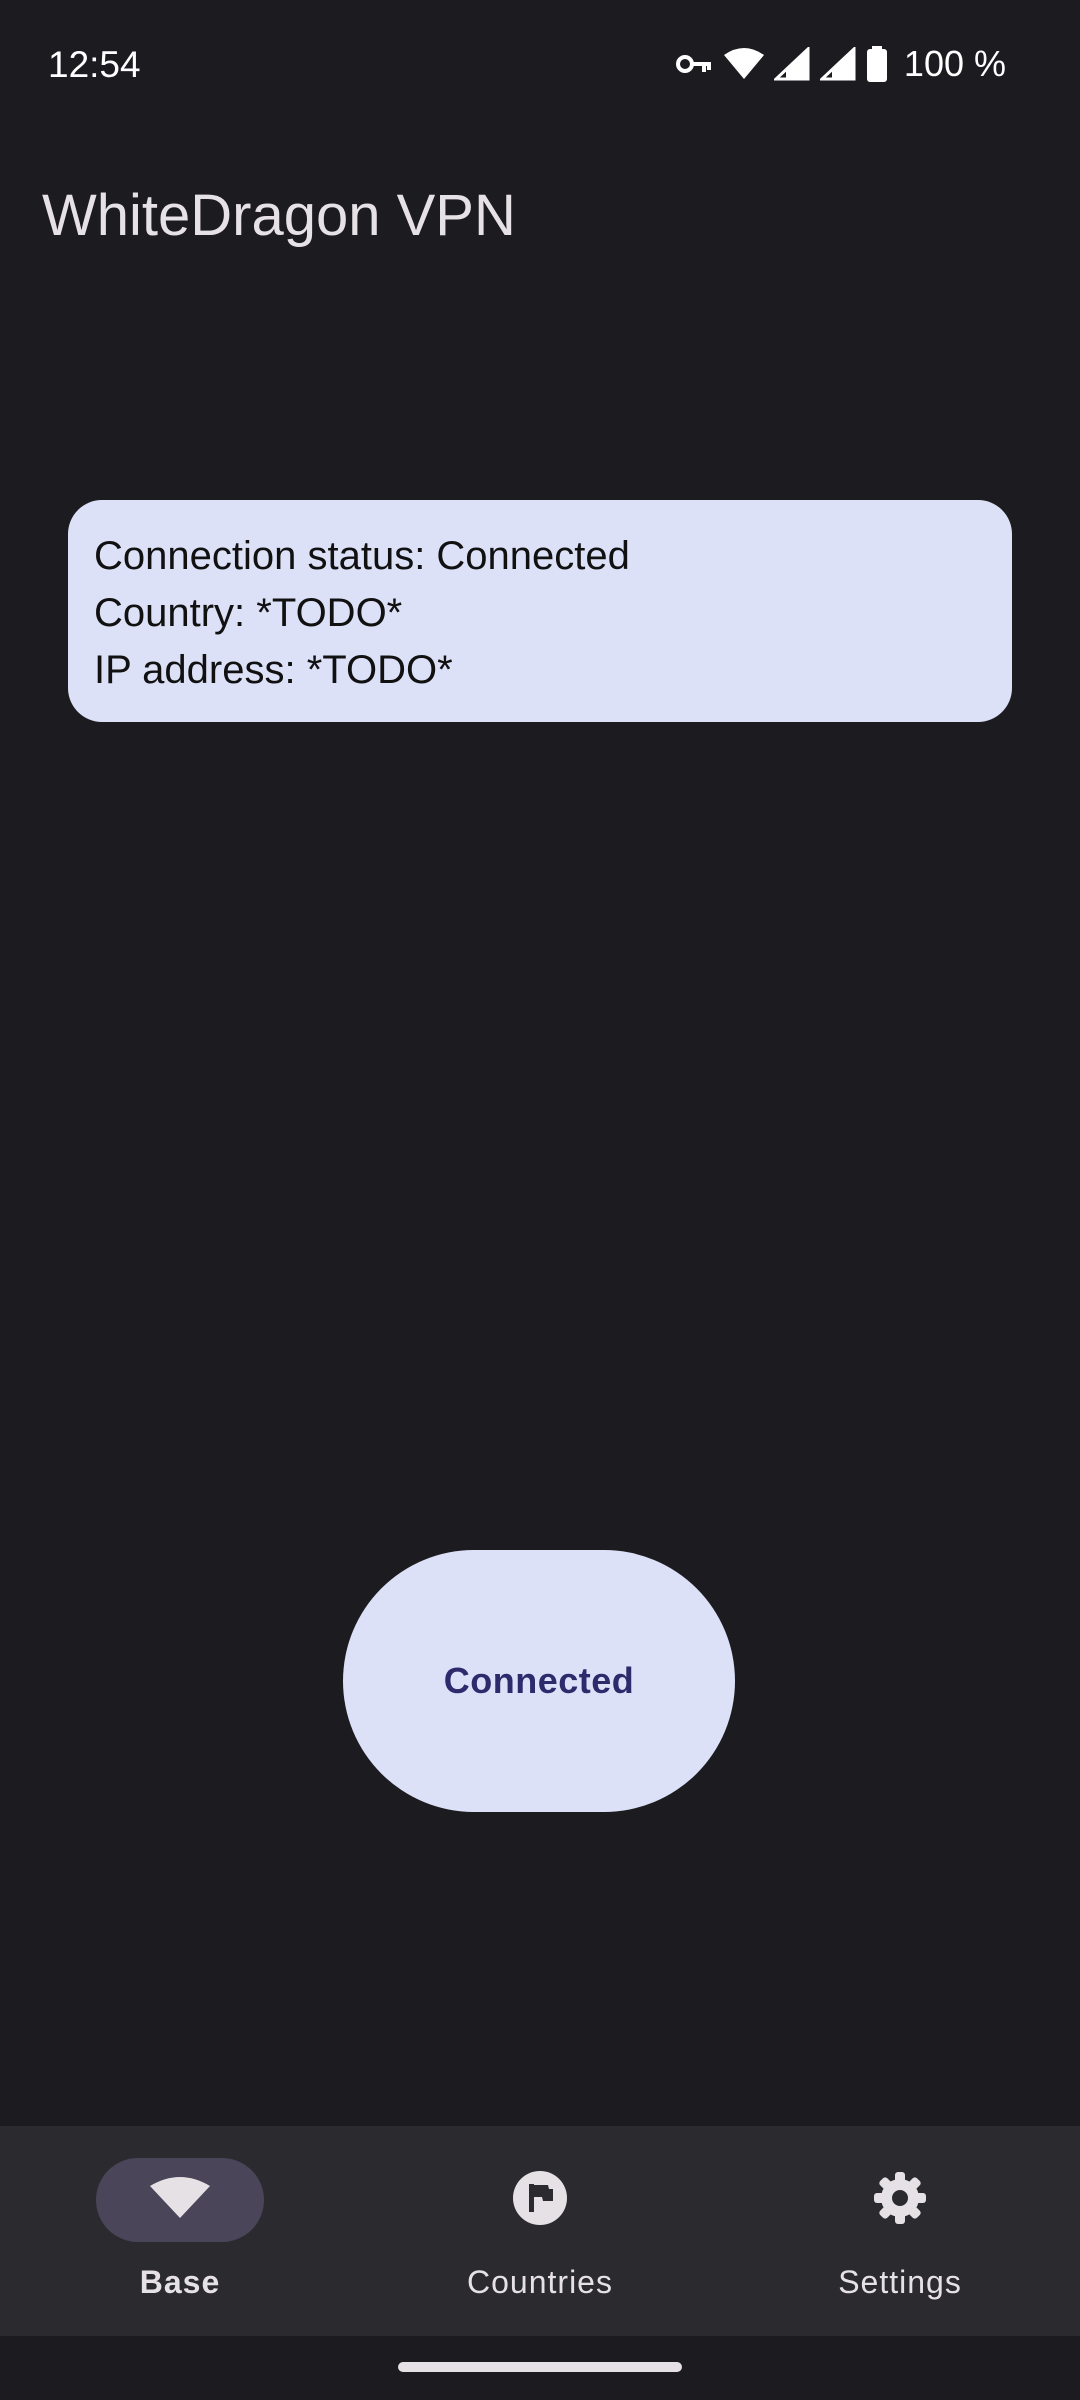  I want to click on home-gesture-bar, so click(540, 2367).